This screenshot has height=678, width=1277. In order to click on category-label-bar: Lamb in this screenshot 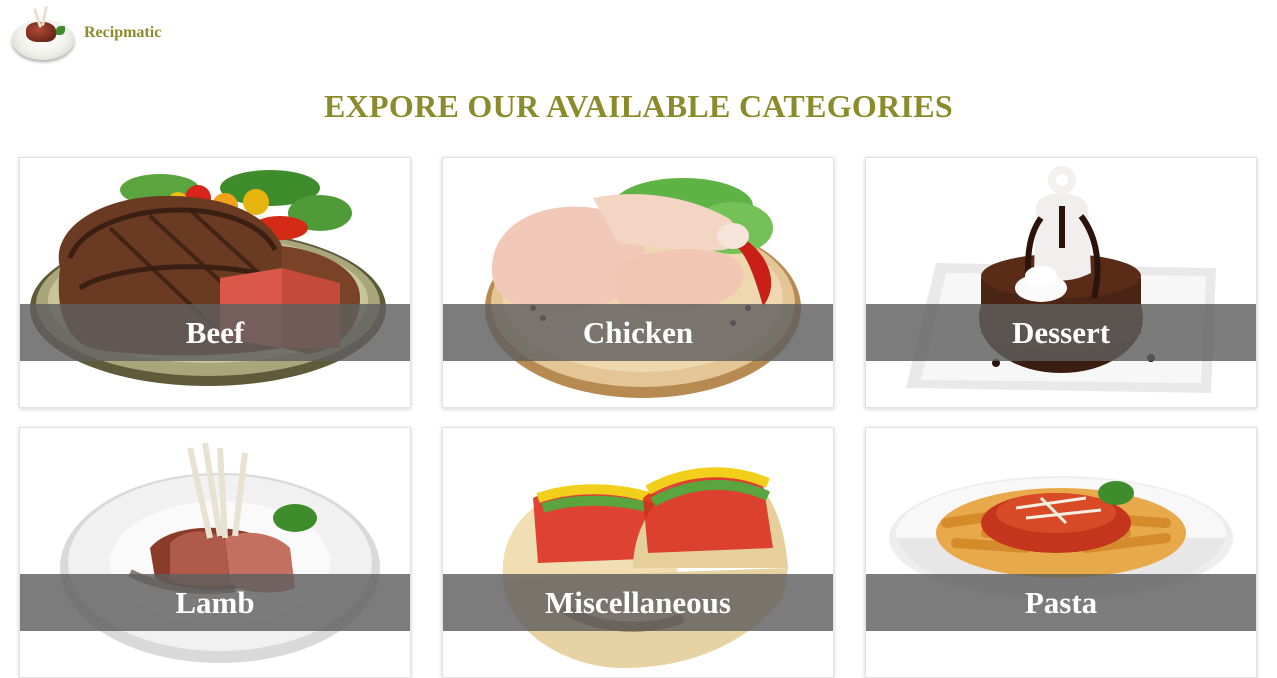, I will do `click(215, 602)`.